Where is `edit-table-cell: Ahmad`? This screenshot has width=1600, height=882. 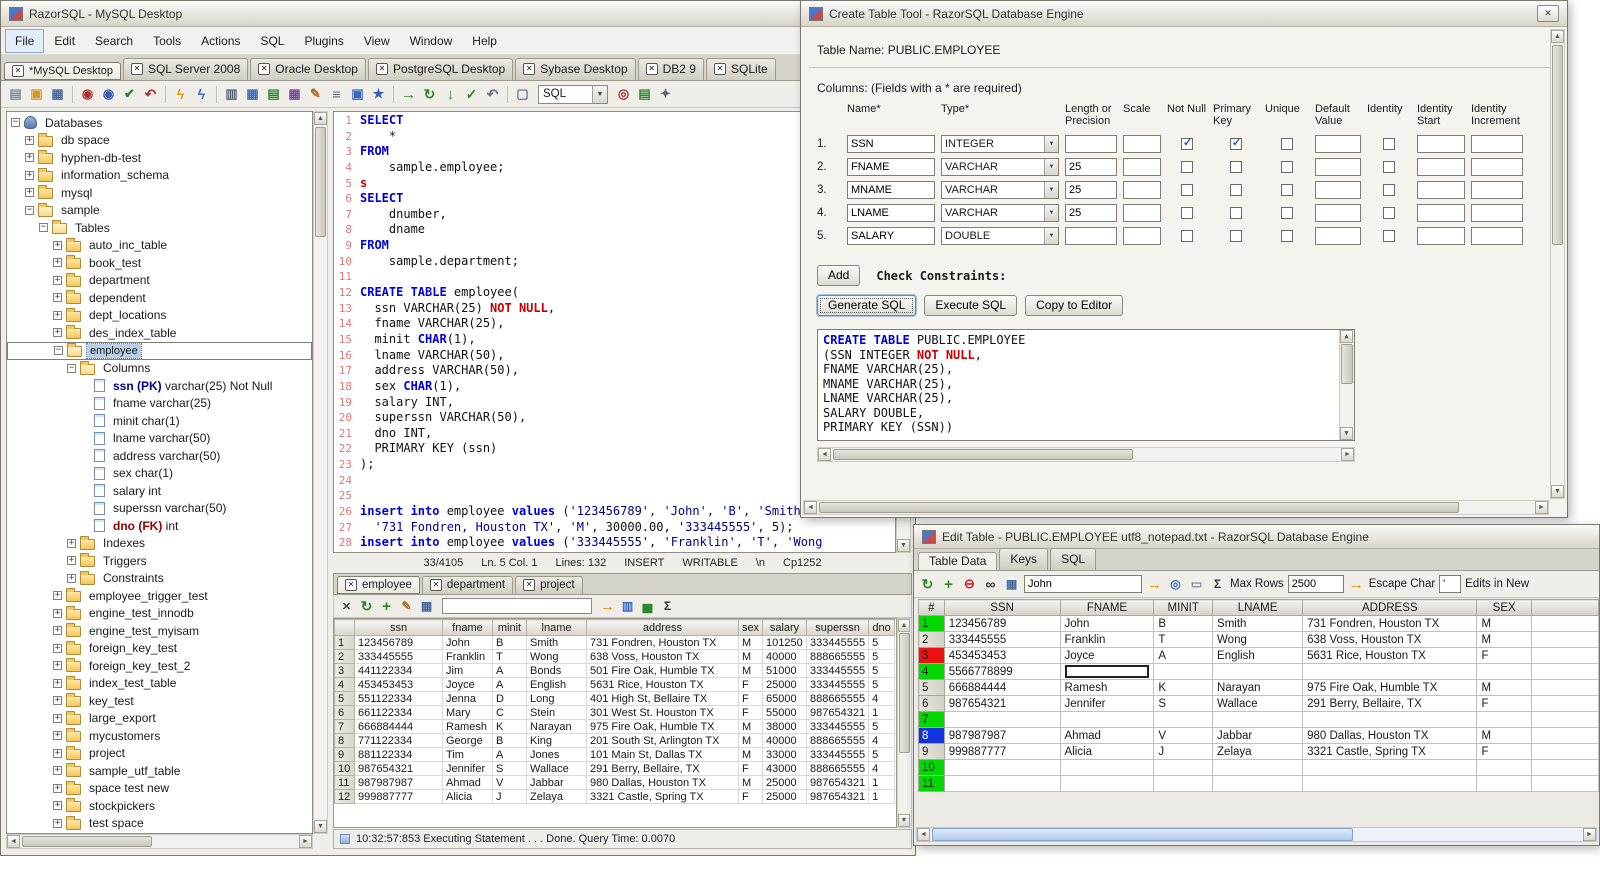 edit-table-cell: Ahmad is located at coordinates (1107, 735).